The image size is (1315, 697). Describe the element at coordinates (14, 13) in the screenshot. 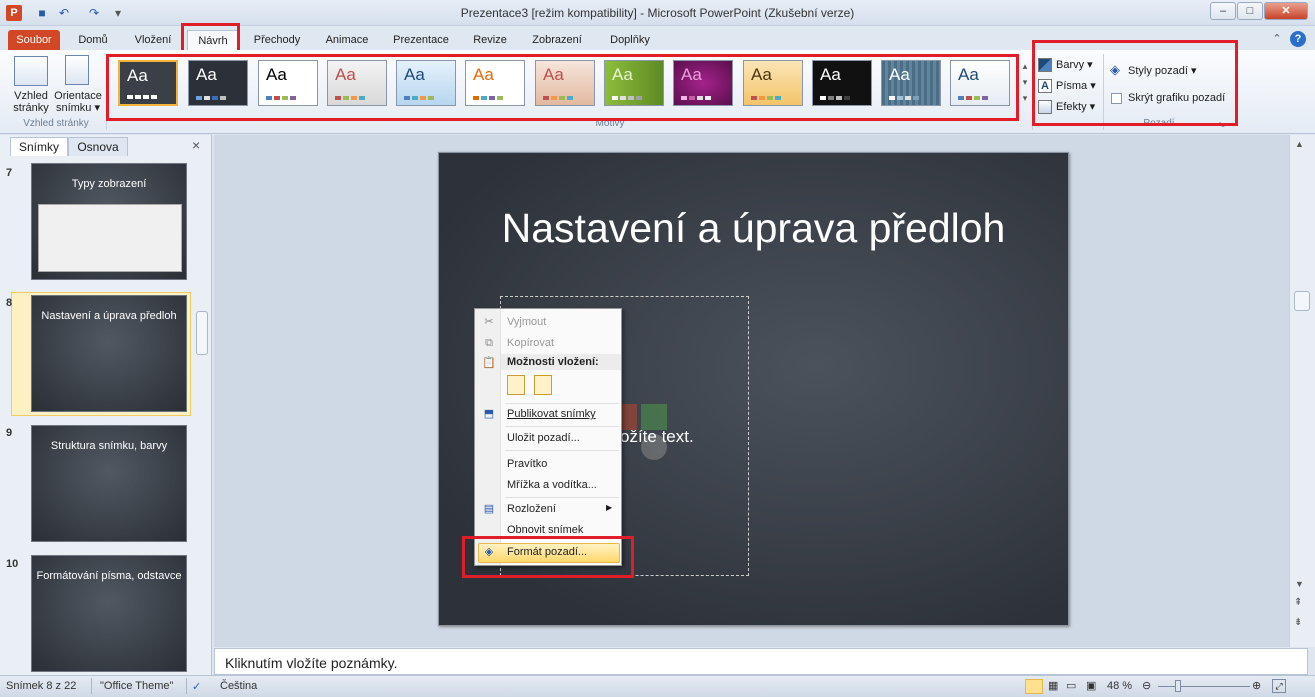

I see `powerpoint-app-icon: P` at that location.